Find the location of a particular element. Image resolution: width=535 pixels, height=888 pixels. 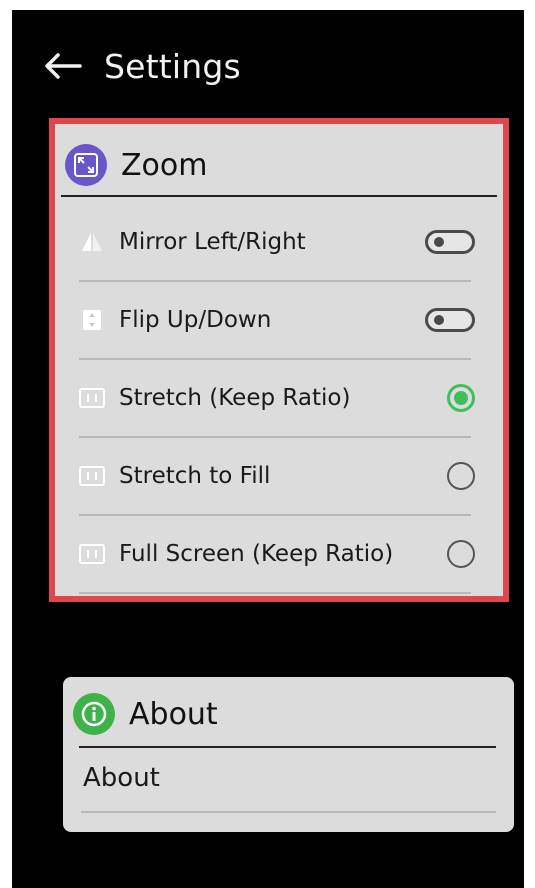

stretch-keep-ratio-radio is located at coordinates (461, 398).